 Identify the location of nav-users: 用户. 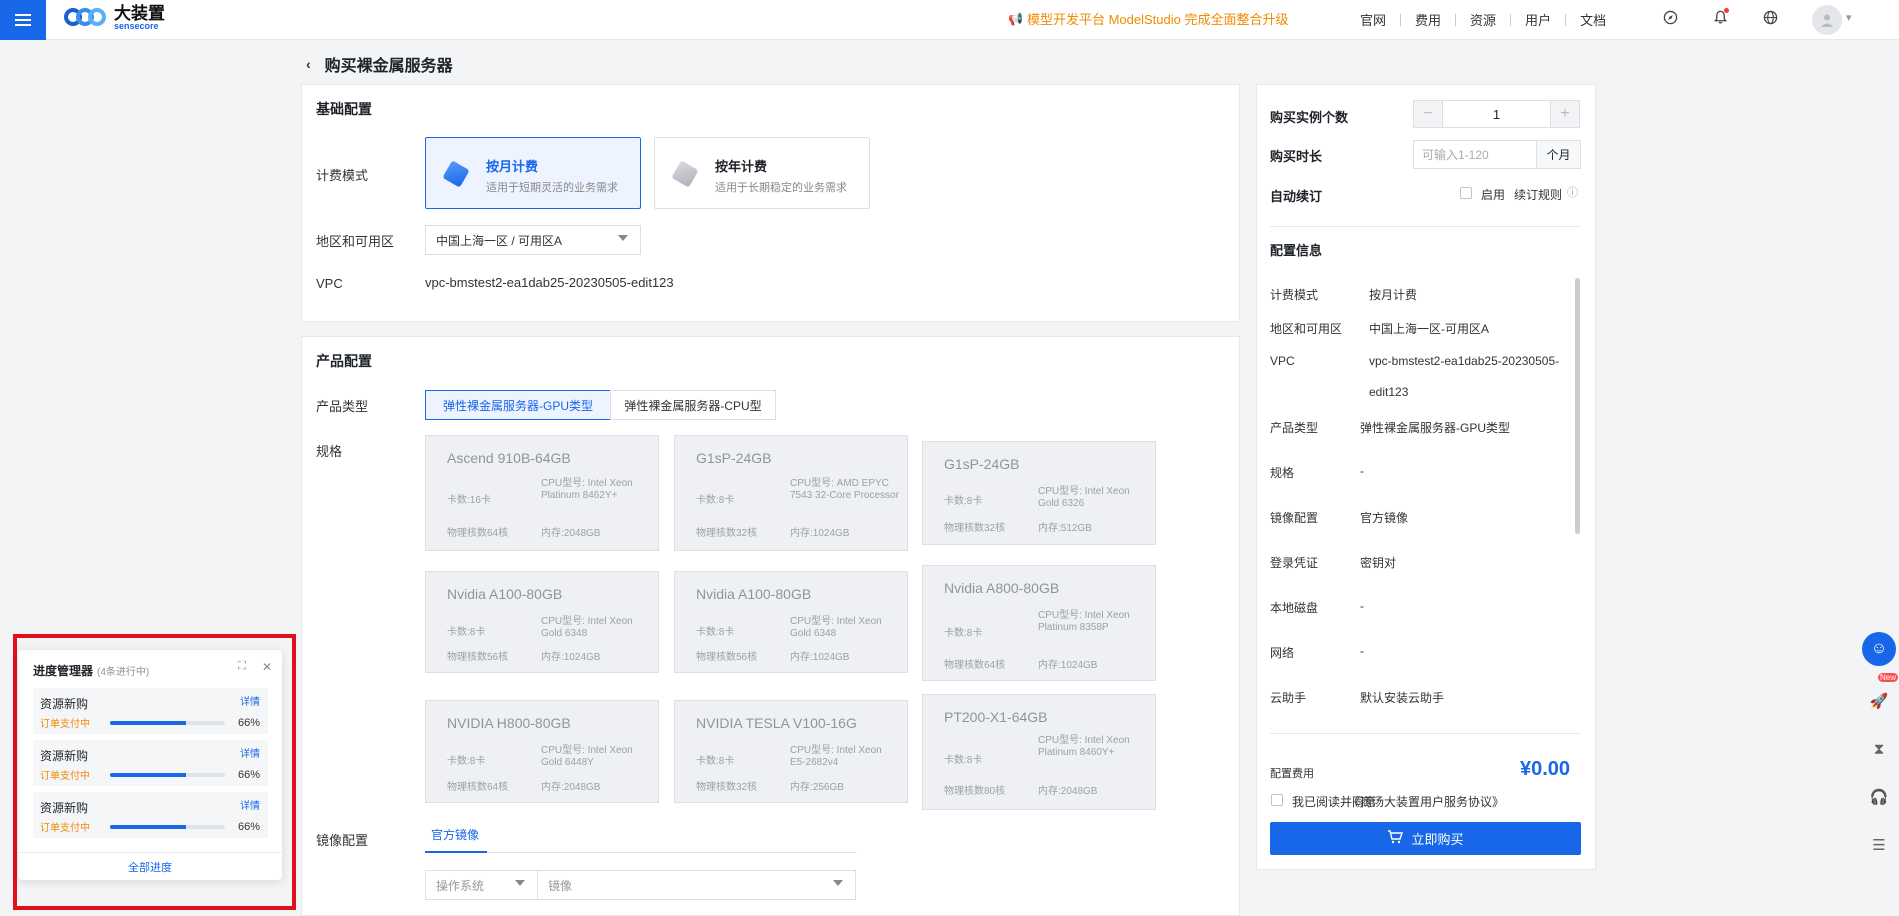
(1538, 19).